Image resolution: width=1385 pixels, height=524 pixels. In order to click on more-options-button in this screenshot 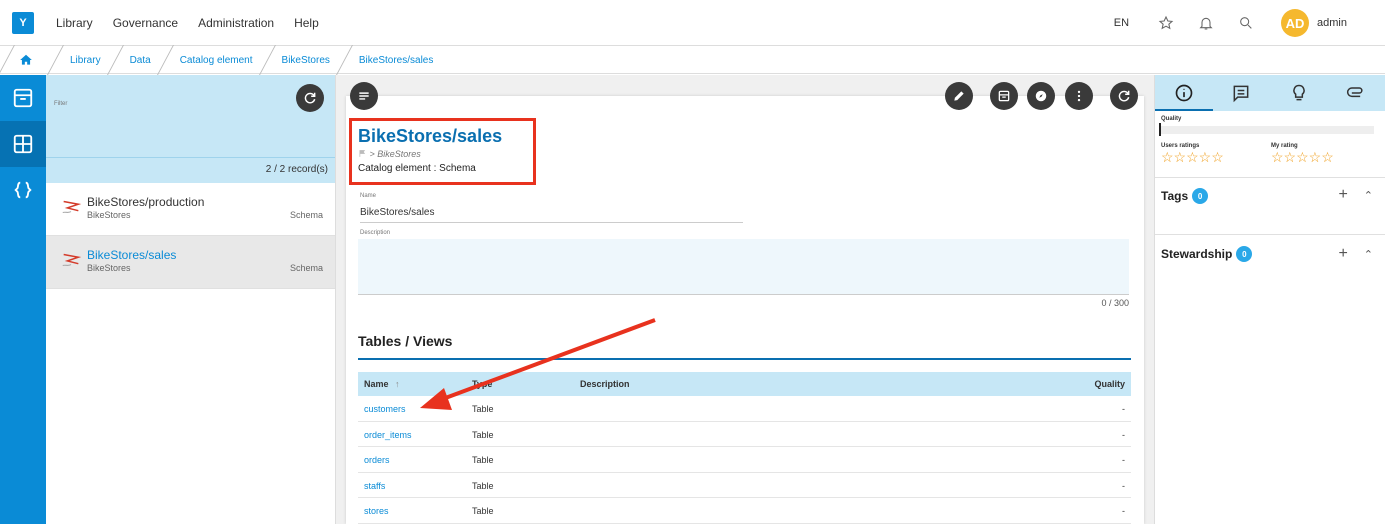, I will do `click(1079, 96)`.